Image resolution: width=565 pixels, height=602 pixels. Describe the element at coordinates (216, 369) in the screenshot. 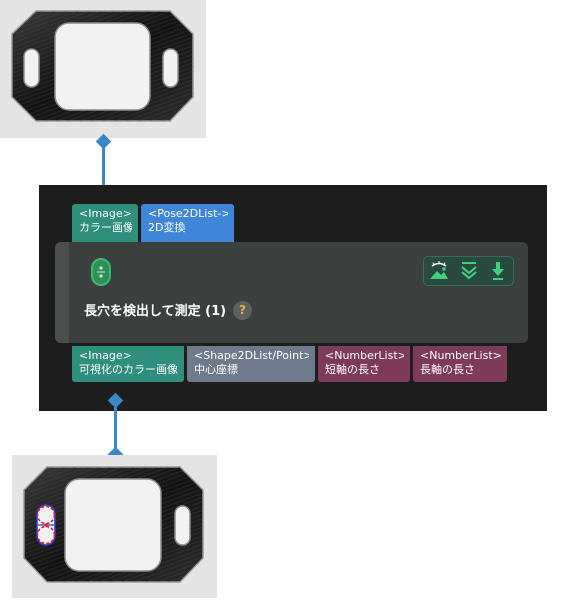

I see `port-label: 中心座標` at that location.